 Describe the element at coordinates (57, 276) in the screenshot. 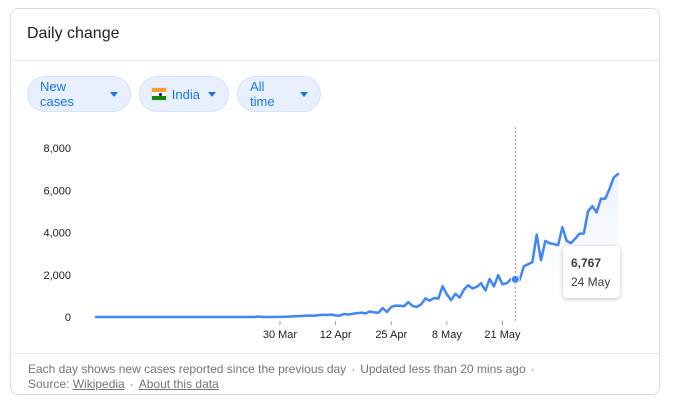

I see `y-tick-label: 2,000` at that location.